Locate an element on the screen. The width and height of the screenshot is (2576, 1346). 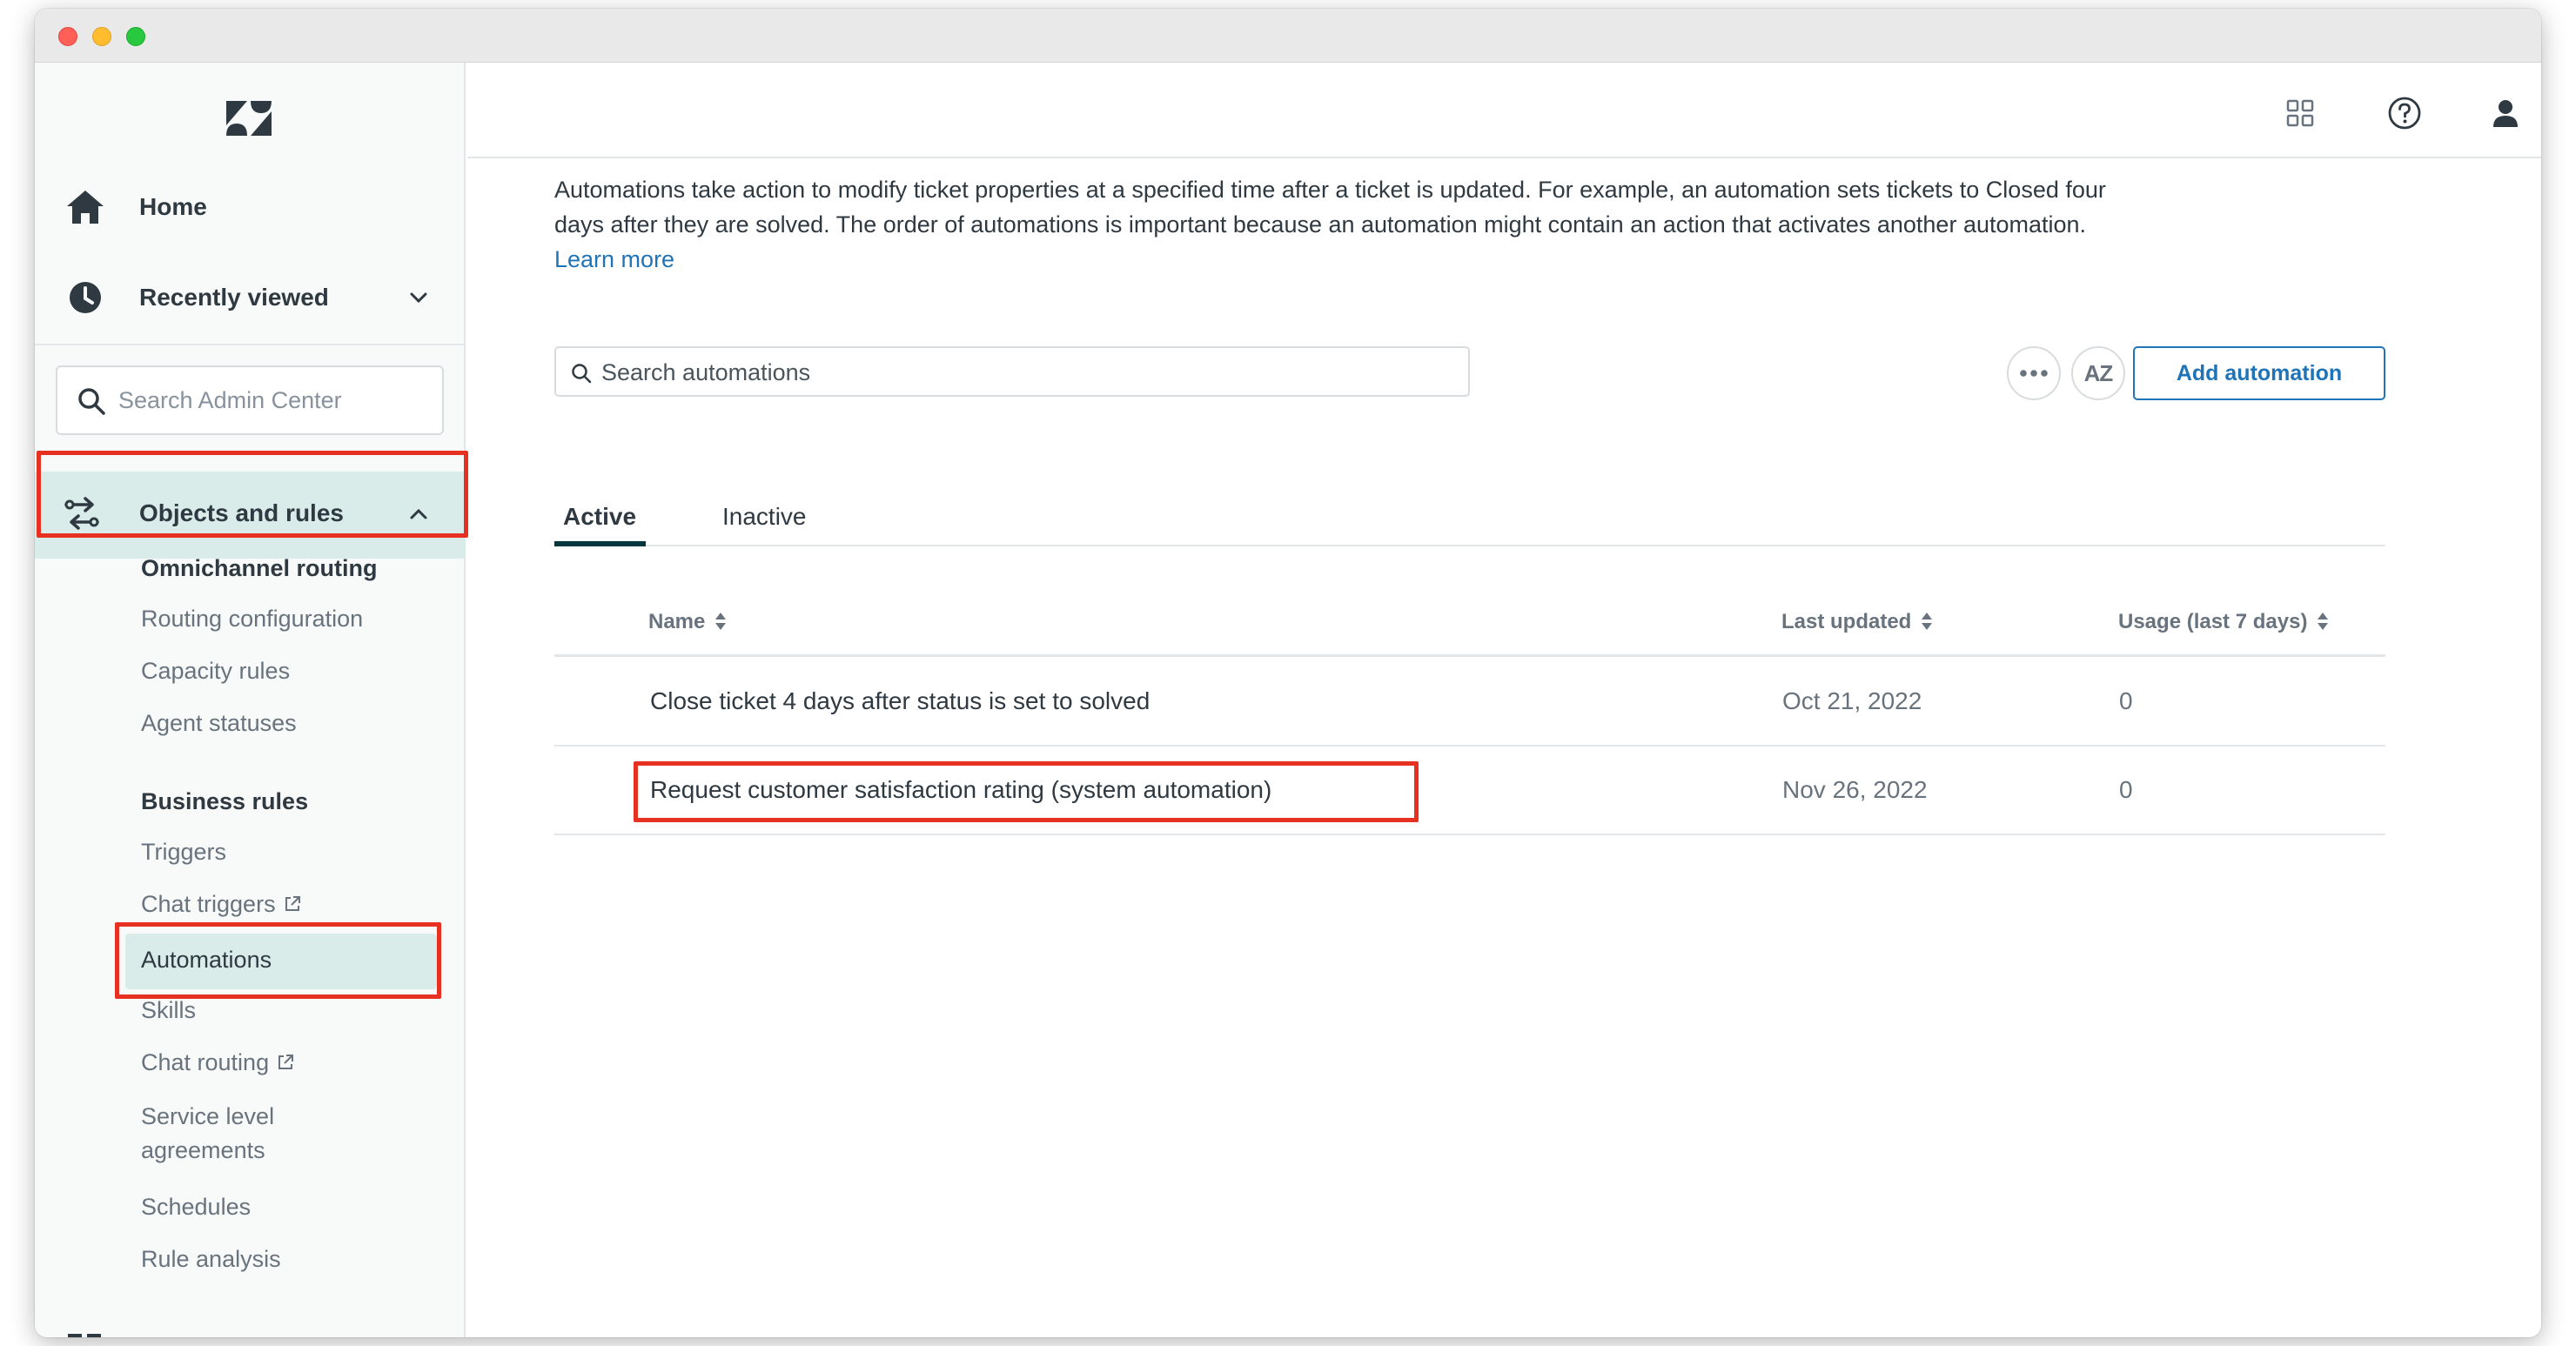
active-tab-indicator is located at coordinates (600, 543).